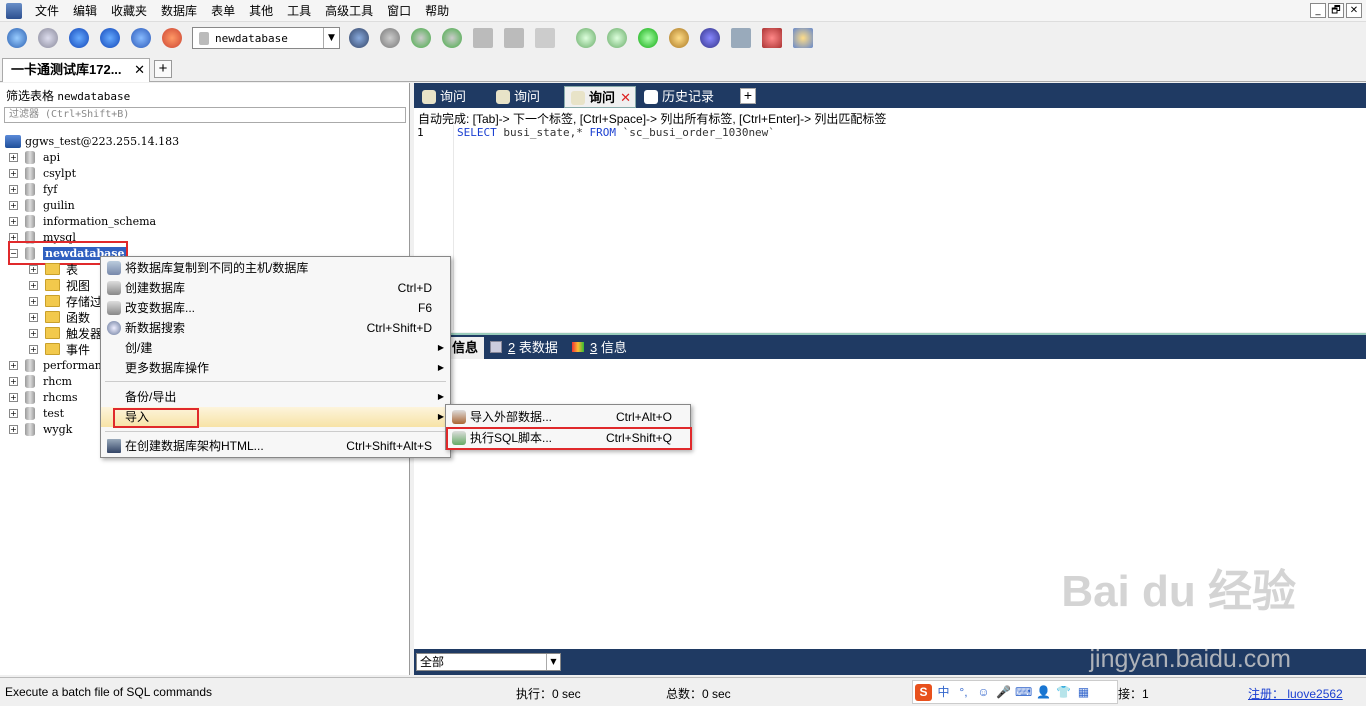  What do you see at coordinates (55, 365) in the screenshot?
I see `tree-db-performance: + performan` at bounding box center [55, 365].